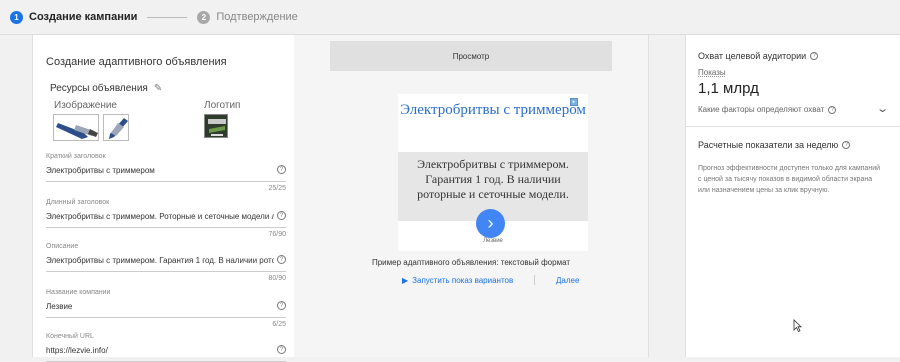 The width and height of the screenshot is (900, 362). Describe the element at coordinates (728, 88) in the screenshot. I see `impressions-value: 1,1 млрд` at that location.